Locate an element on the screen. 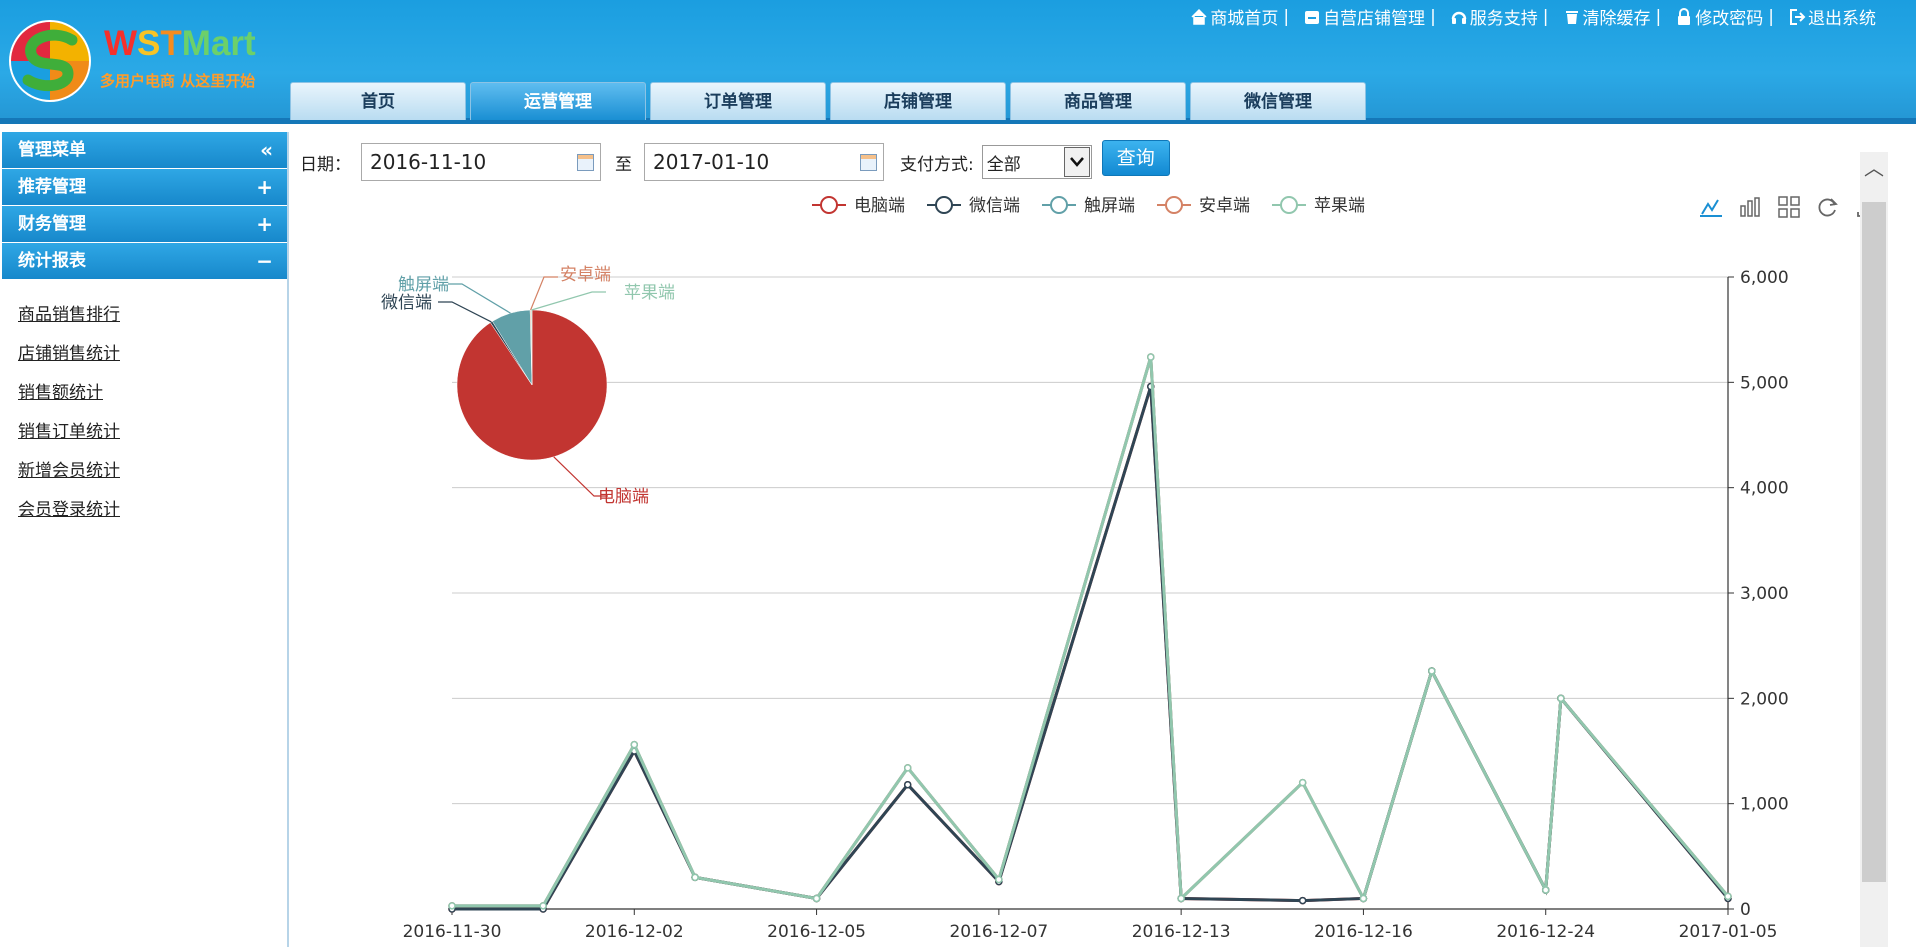 The width and height of the screenshot is (1916, 947). pie-label: 安卓端 is located at coordinates (585, 275).